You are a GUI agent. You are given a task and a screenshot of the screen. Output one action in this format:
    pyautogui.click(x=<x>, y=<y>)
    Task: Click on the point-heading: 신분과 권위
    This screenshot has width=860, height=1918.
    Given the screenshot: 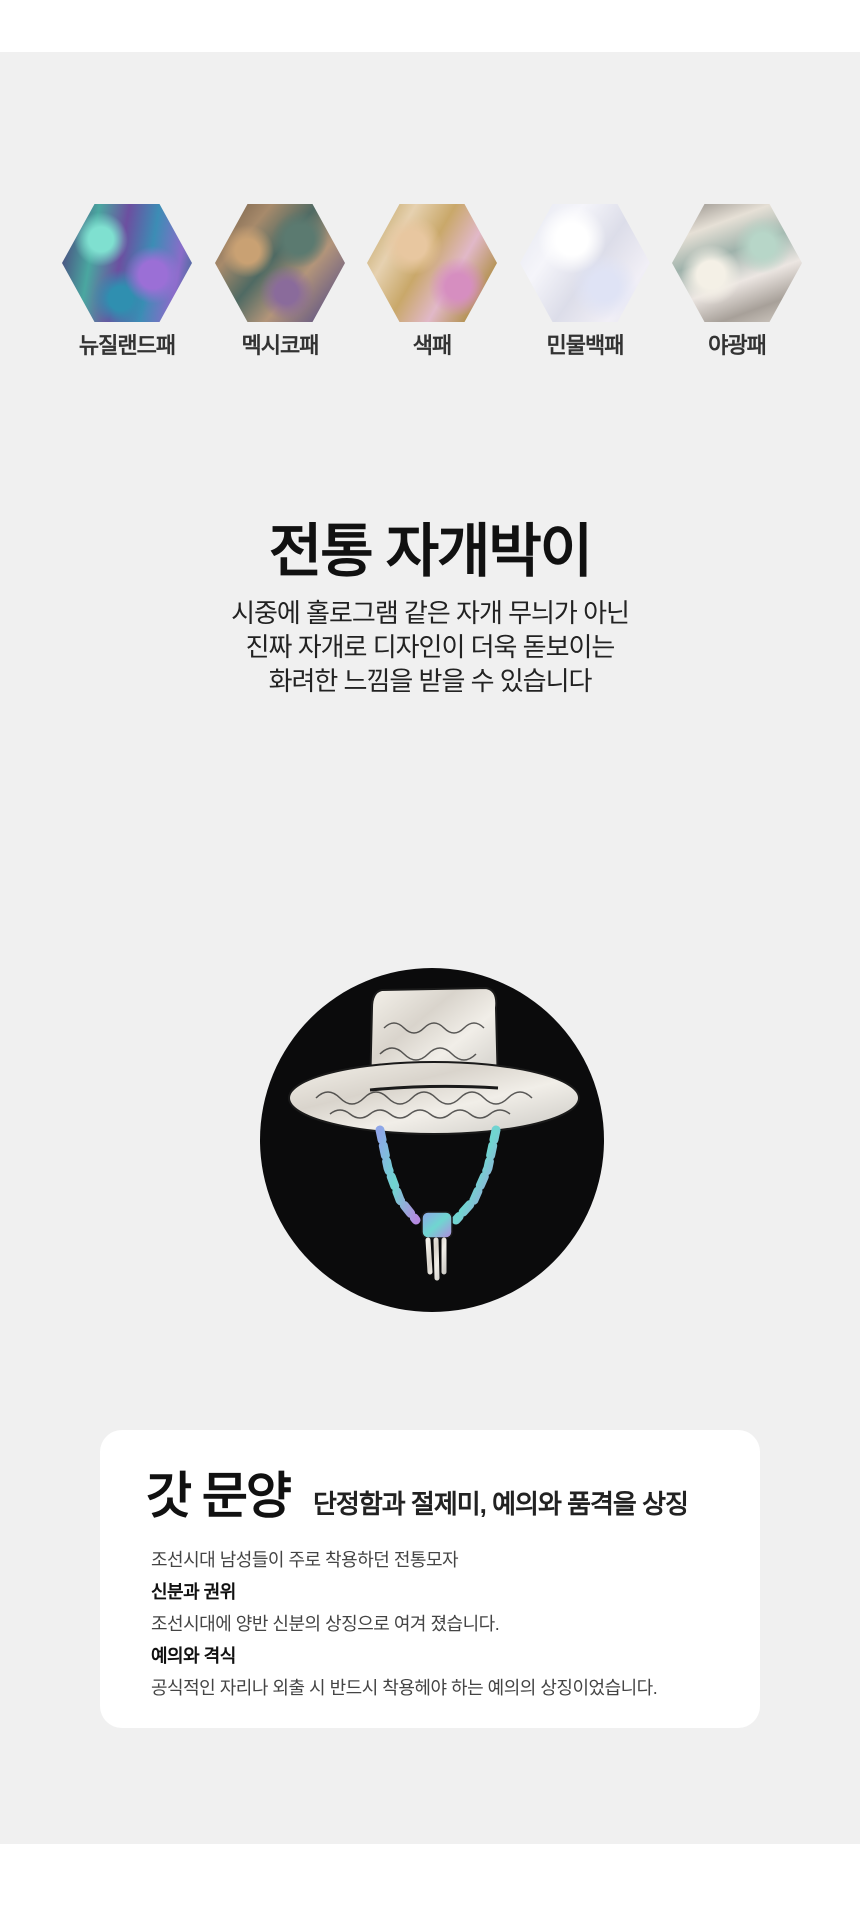 What is the action you would take?
    pyautogui.click(x=193, y=1592)
    